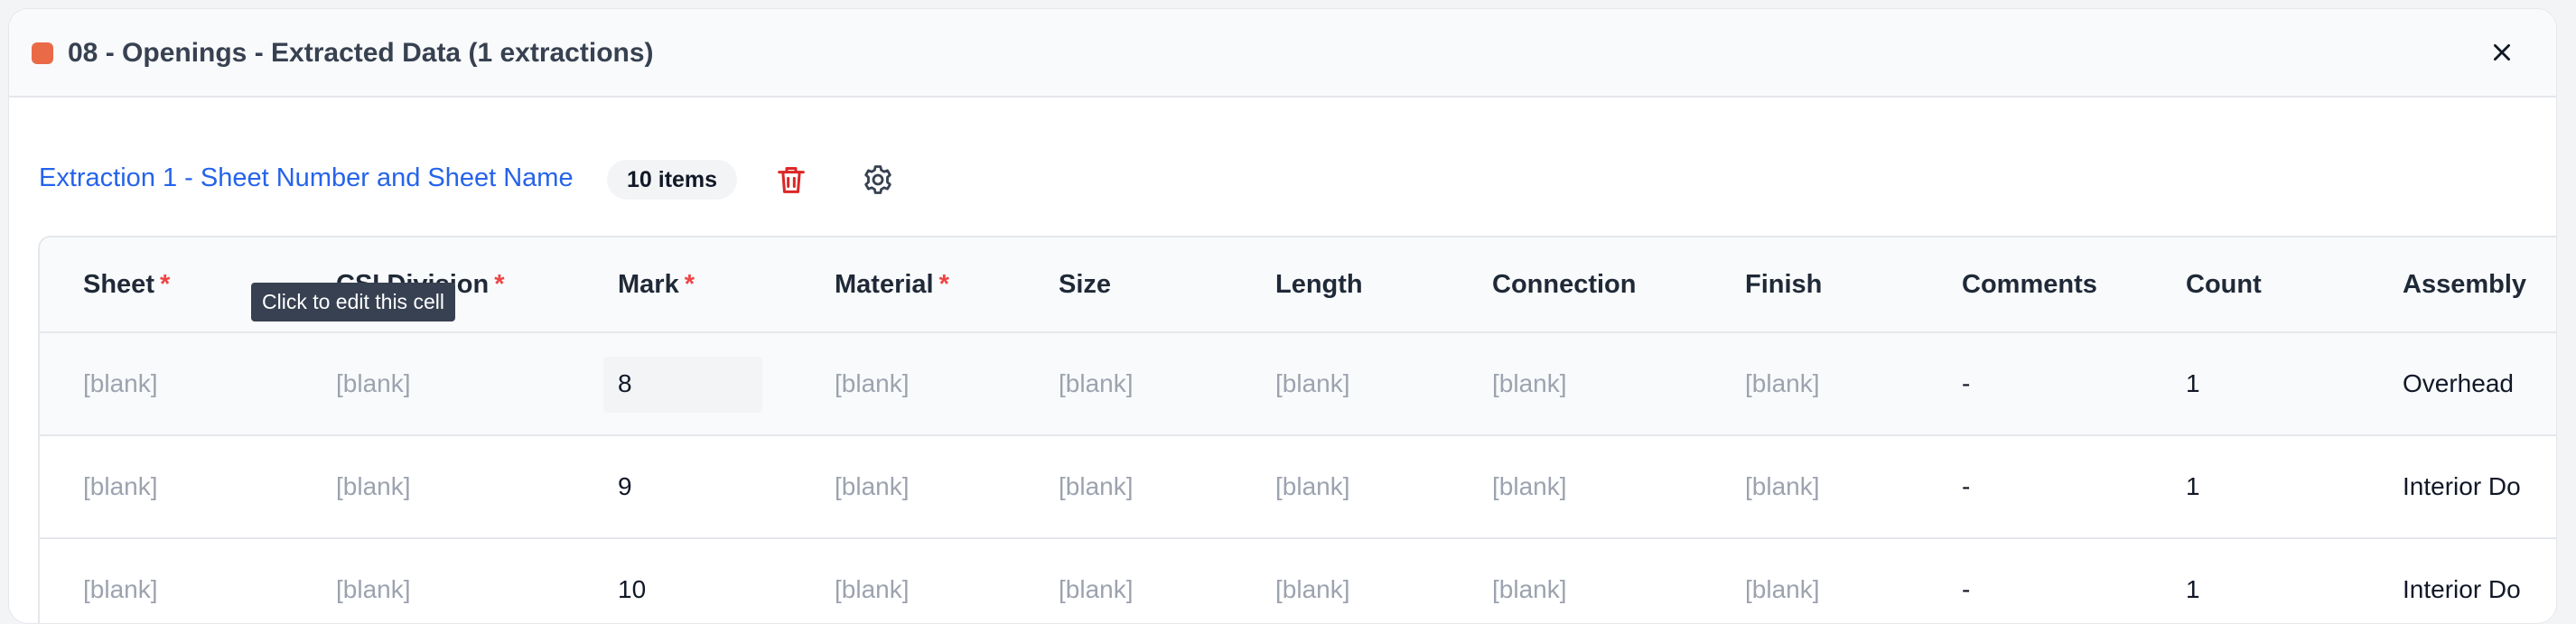 The height and width of the screenshot is (624, 2576). I want to click on close-icon, so click(2502, 53).